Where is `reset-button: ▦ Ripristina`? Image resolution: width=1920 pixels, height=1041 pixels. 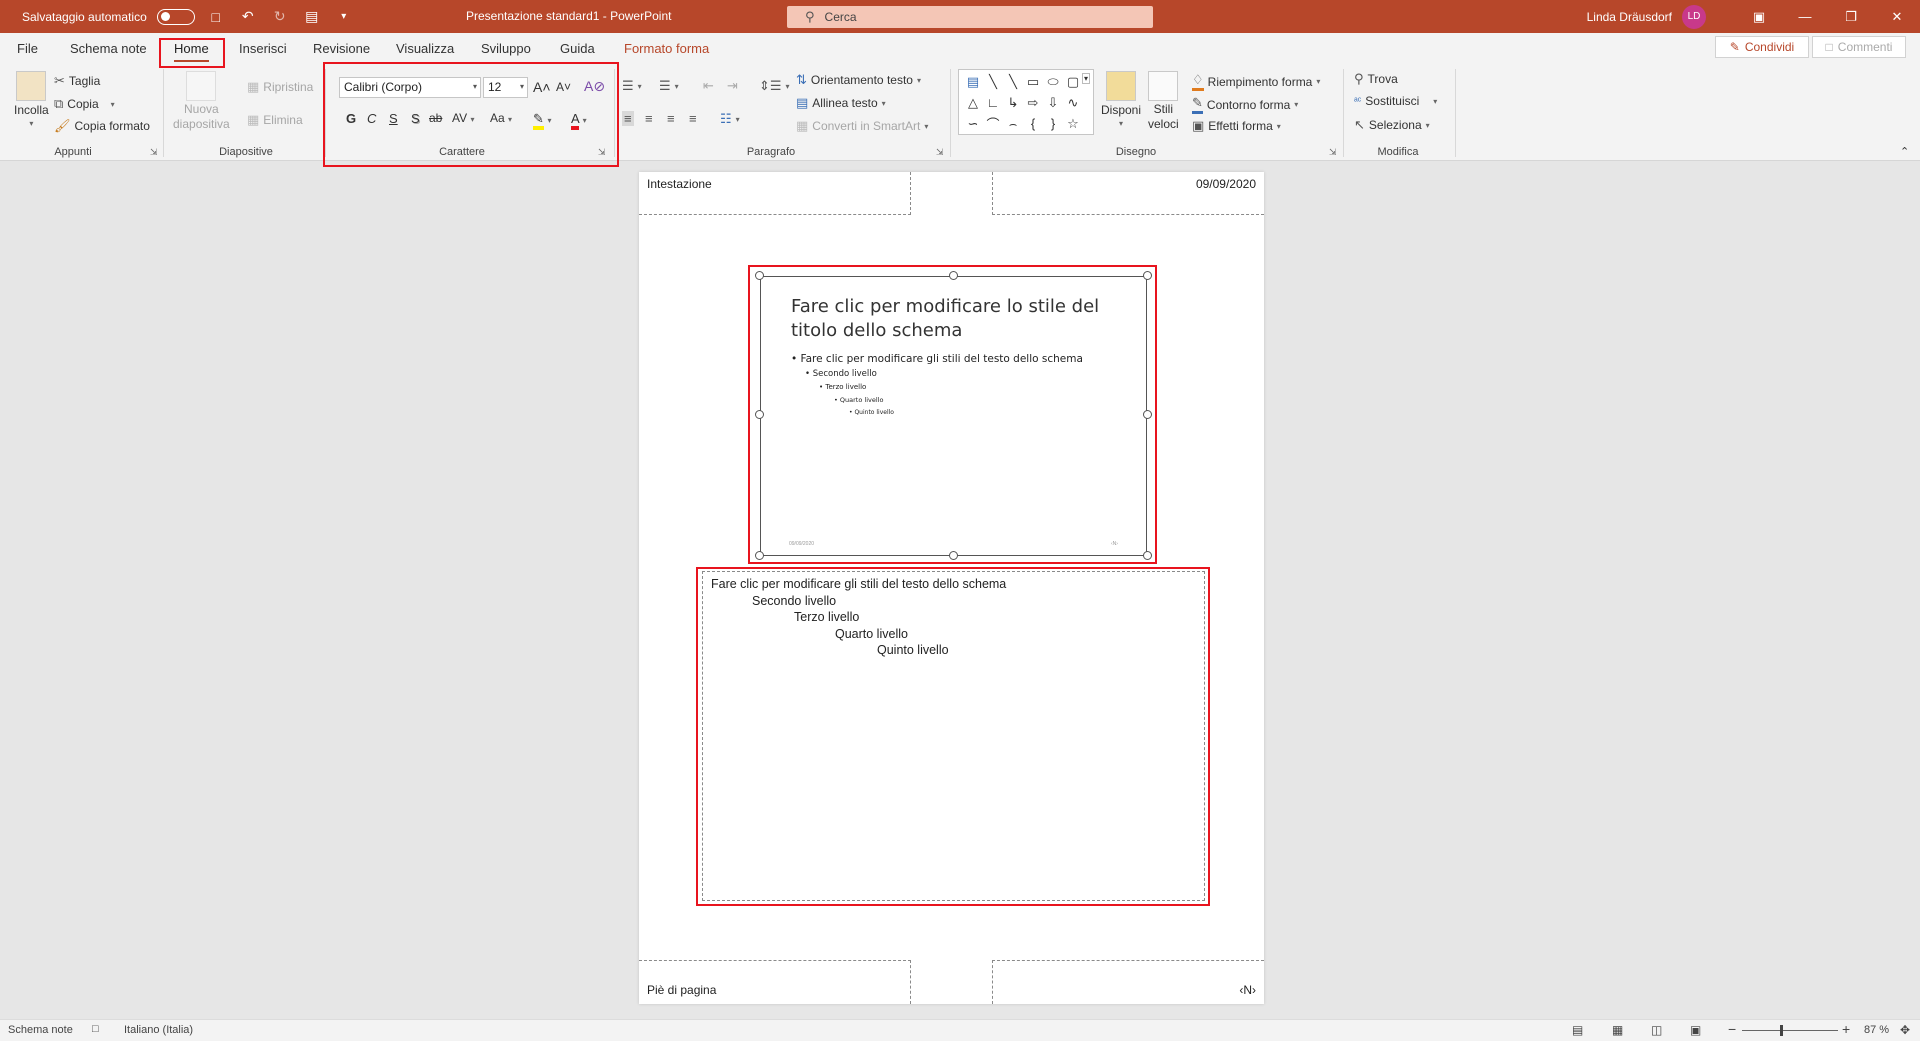
reset-button: ▦ Ripristina is located at coordinates (280, 87).